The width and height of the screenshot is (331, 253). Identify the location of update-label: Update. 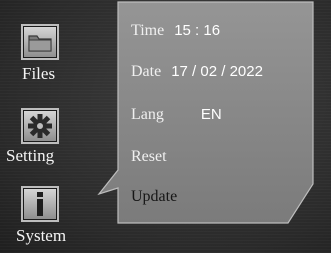
(154, 196).